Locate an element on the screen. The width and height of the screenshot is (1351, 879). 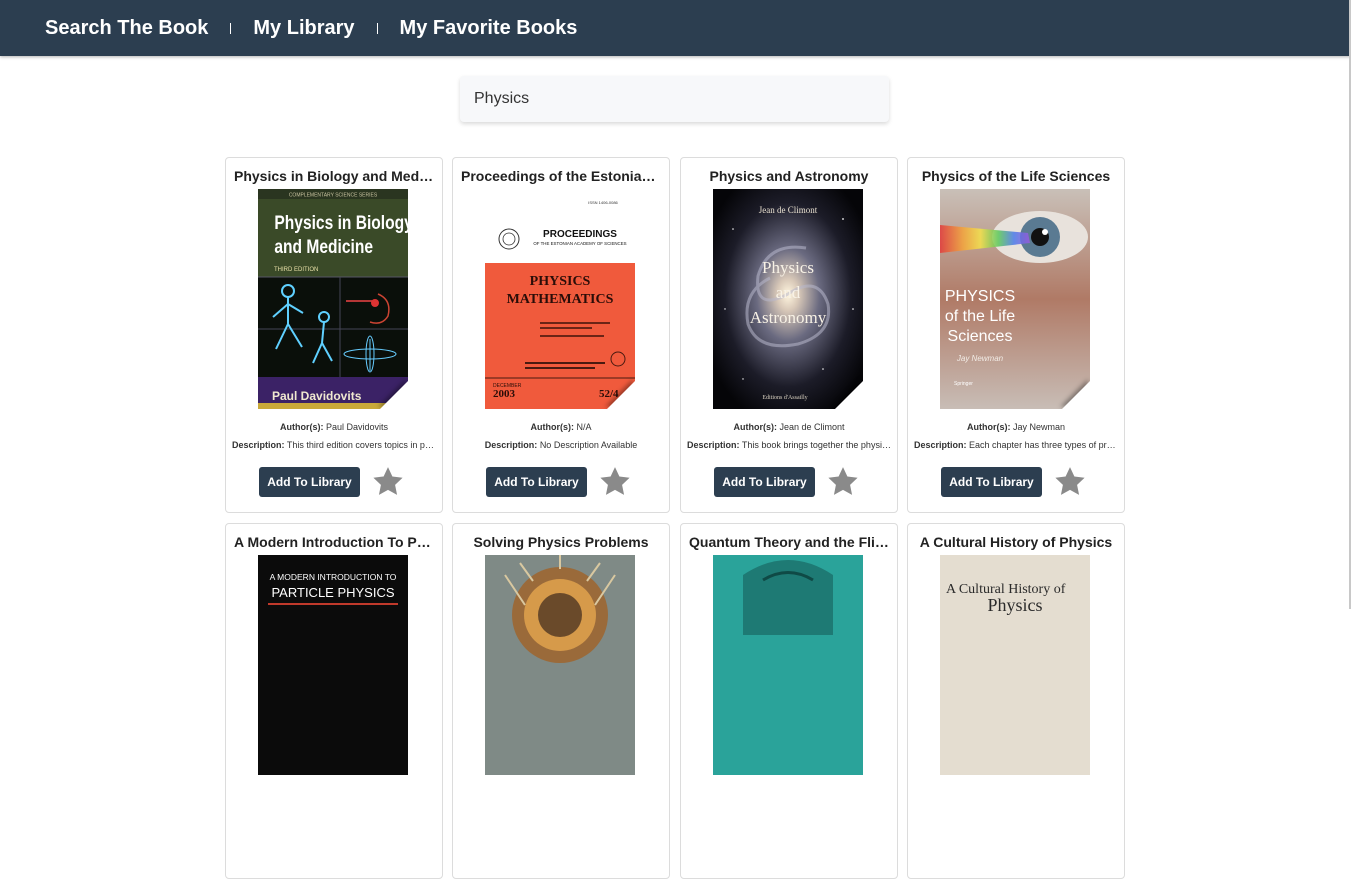
book-title: Physics in Biology and Medicine is located at coordinates (334, 176).